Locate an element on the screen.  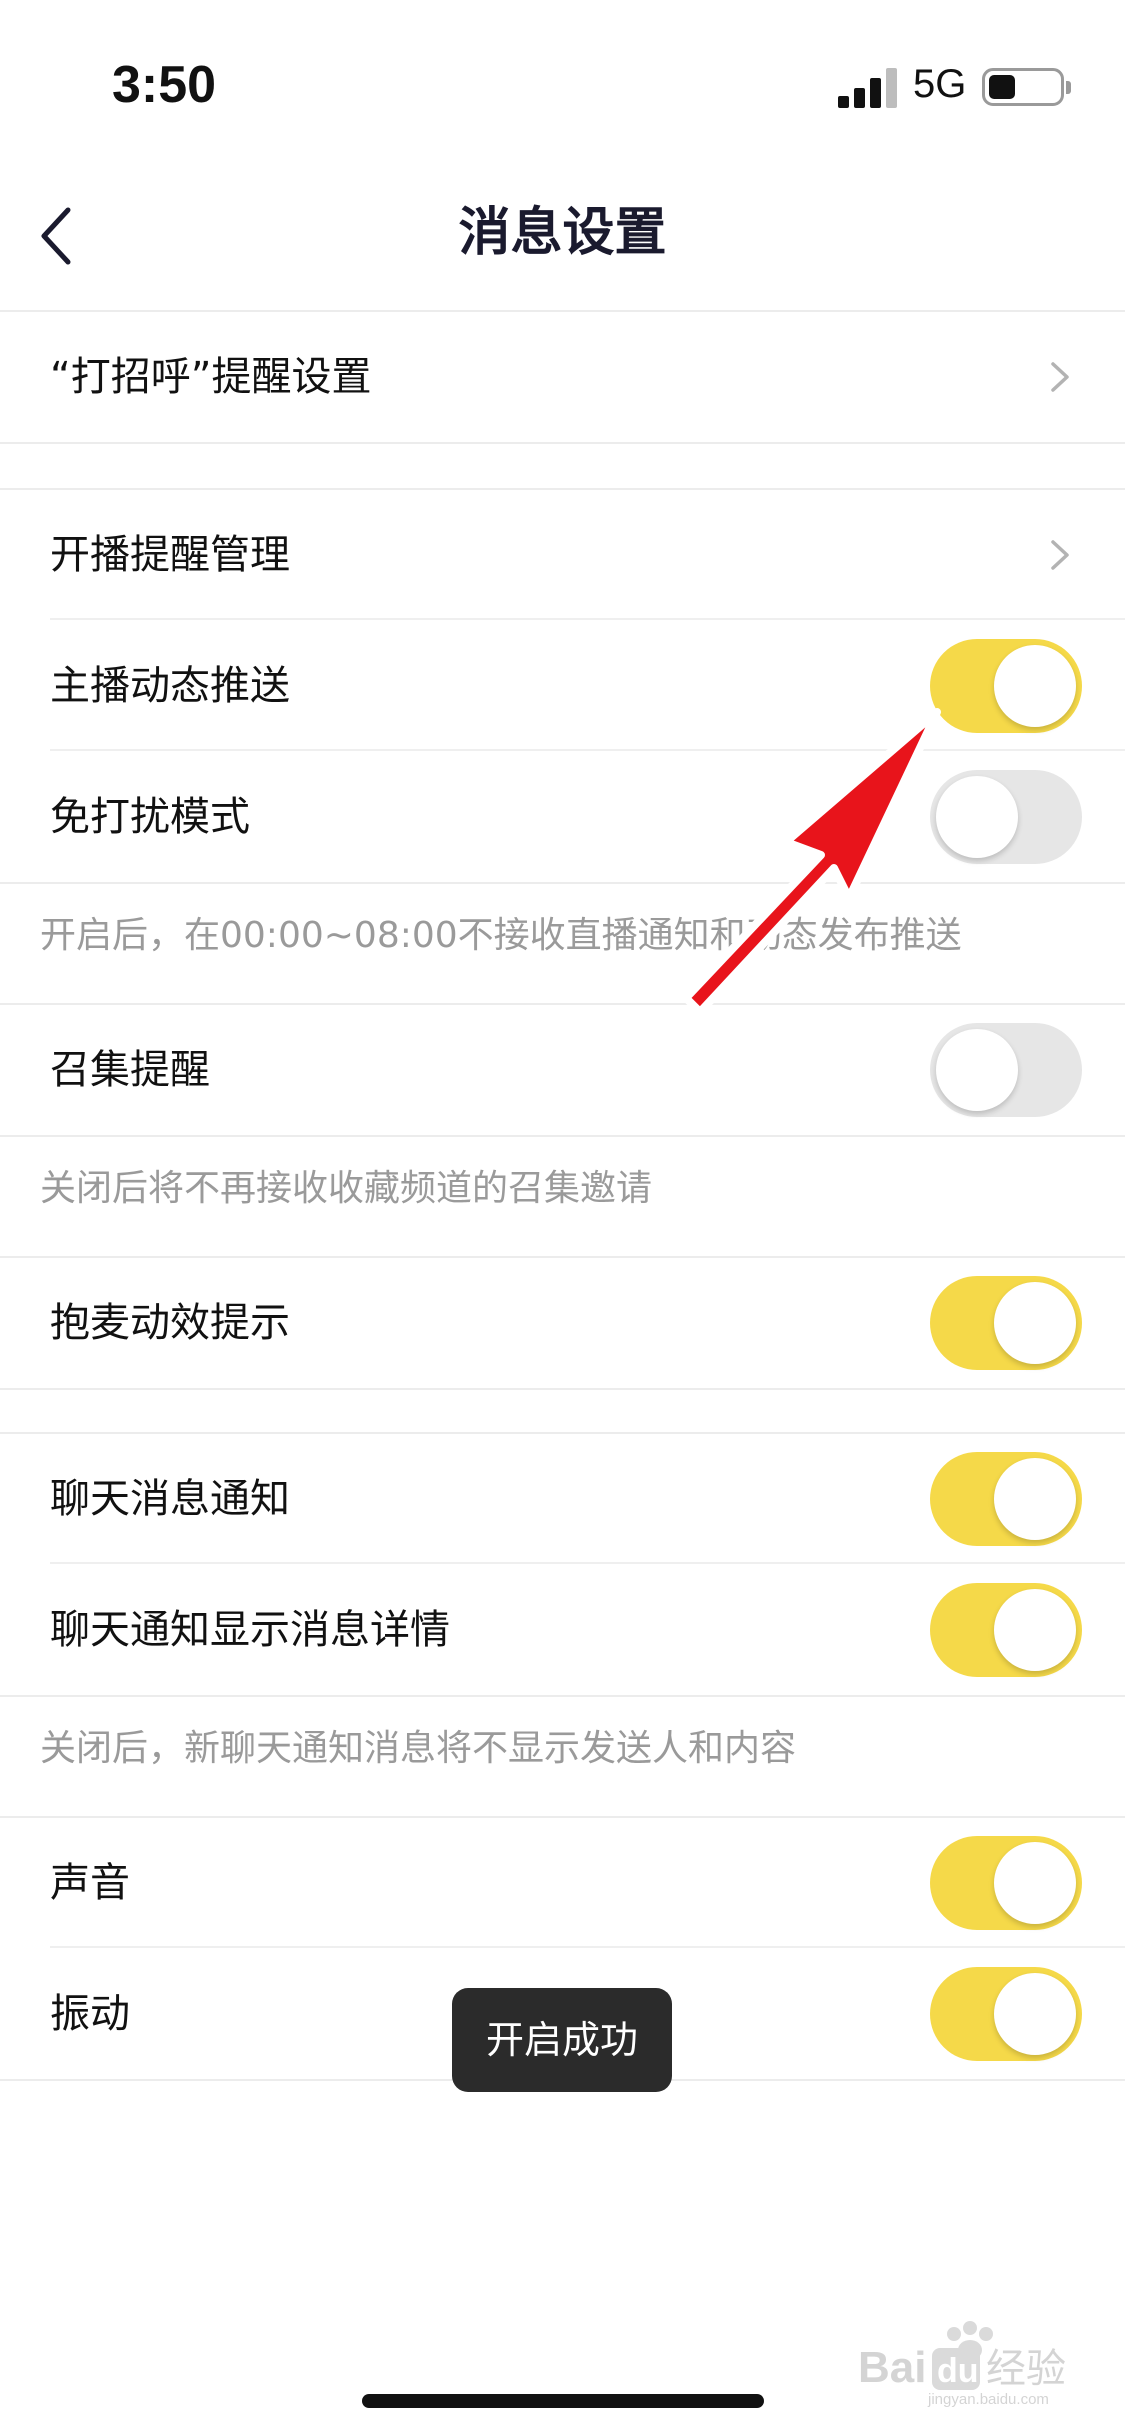
svg-text: 经验 is located at coordinates (1026, 2369).